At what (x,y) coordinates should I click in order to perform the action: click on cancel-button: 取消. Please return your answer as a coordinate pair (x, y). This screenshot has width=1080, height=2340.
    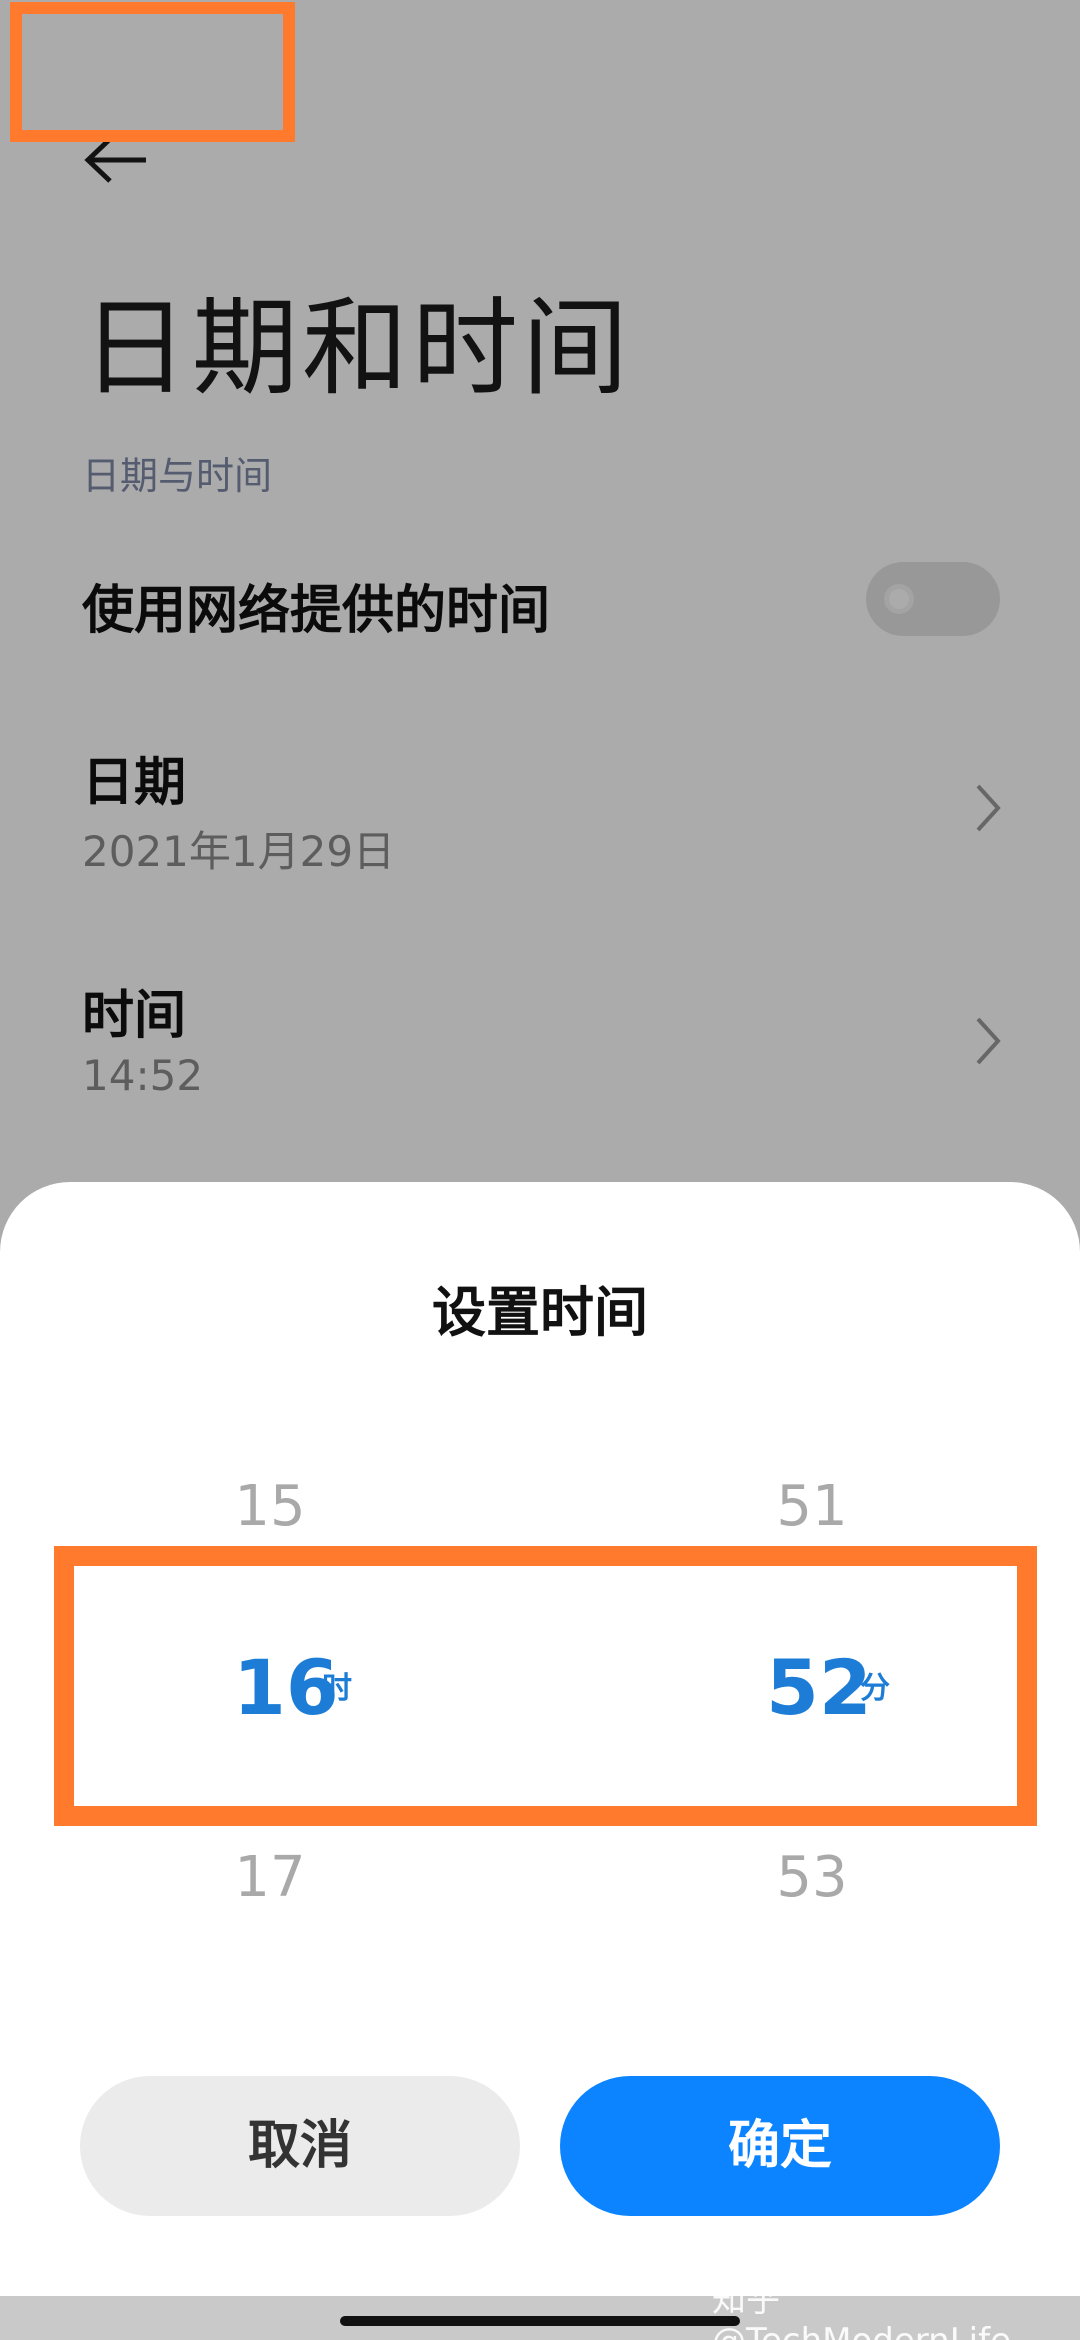
    Looking at the image, I should click on (300, 2146).